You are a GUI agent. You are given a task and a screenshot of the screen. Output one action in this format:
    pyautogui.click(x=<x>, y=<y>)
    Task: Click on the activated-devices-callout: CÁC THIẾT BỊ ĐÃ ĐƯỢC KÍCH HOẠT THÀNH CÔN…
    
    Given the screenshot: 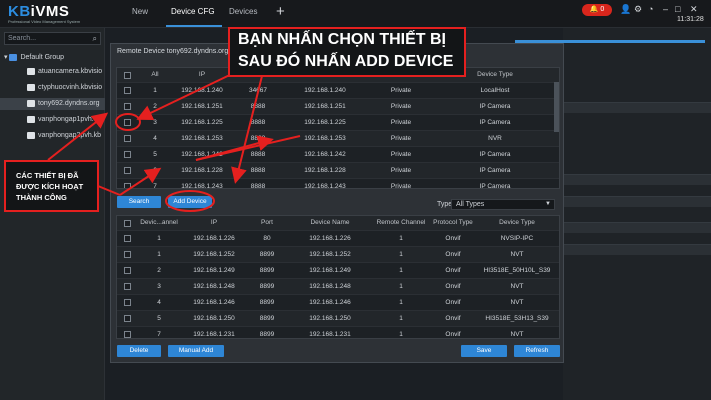 What is the action you would take?
    pyautogui.click(x=51, y=186)
    